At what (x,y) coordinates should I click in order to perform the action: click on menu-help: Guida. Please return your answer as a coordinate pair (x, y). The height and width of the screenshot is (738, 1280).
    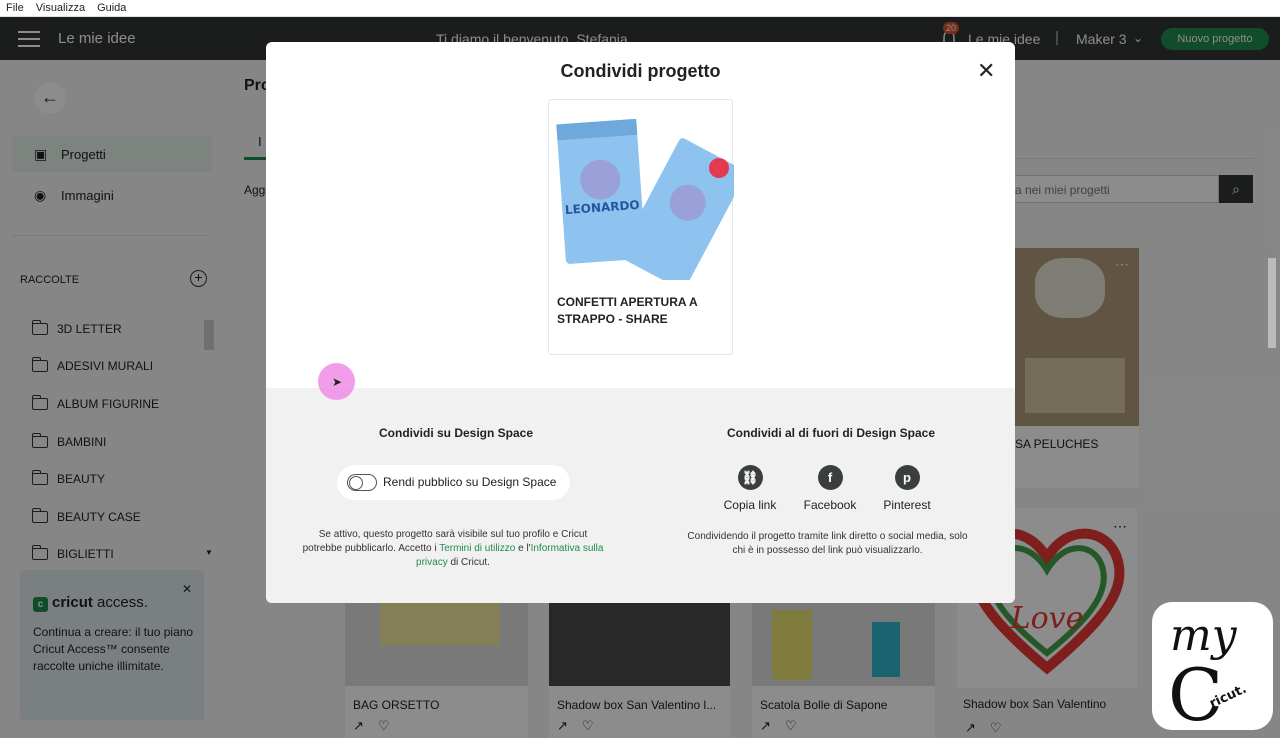
    Looking at the image, I should click on (111, 8).